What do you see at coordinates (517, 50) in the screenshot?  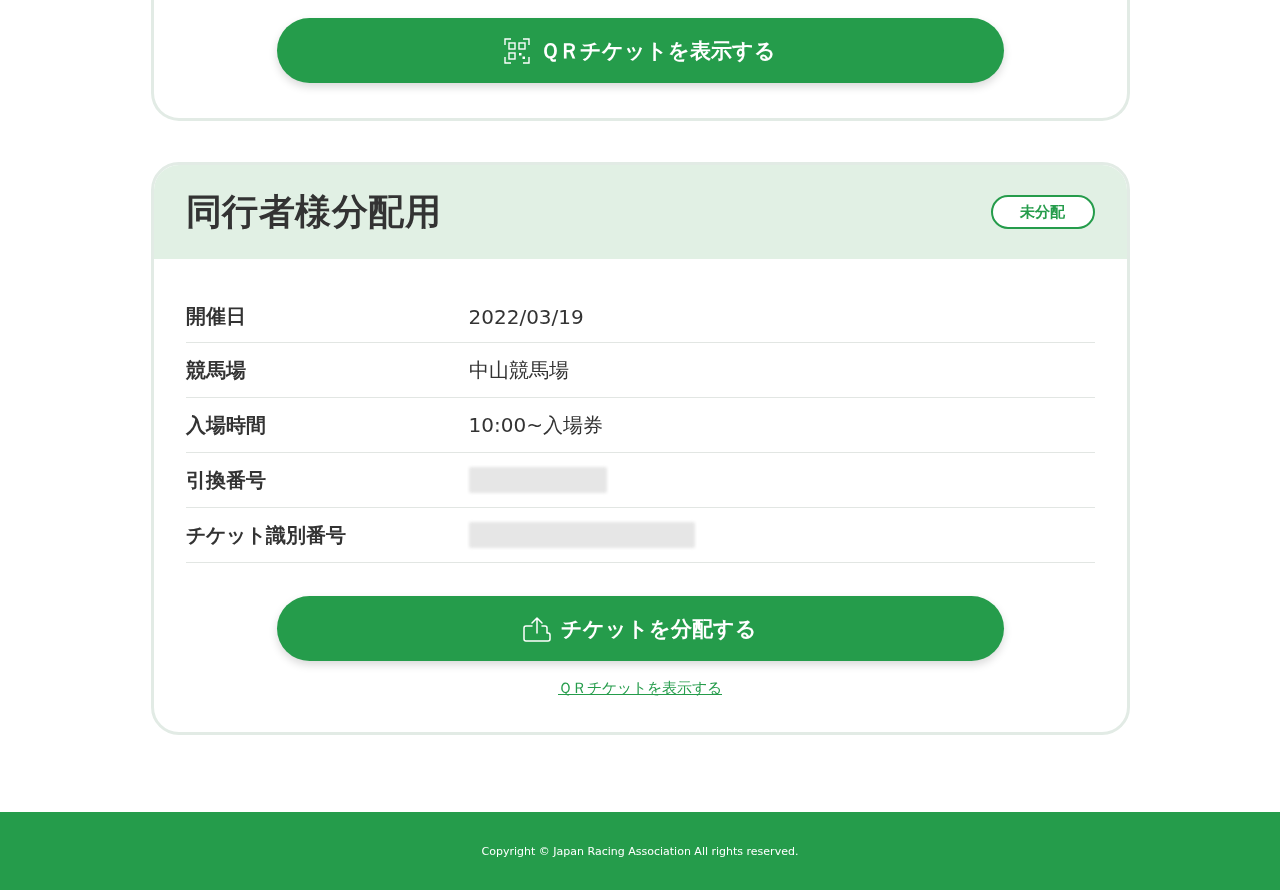 I see `qr-code-icon` at bounding box center [517, 50].